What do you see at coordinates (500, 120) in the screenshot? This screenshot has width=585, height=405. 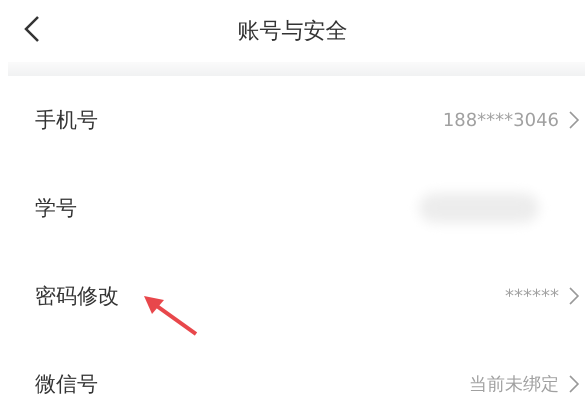 I see `row-value: 188****3046` at bounding box center [500, 120].